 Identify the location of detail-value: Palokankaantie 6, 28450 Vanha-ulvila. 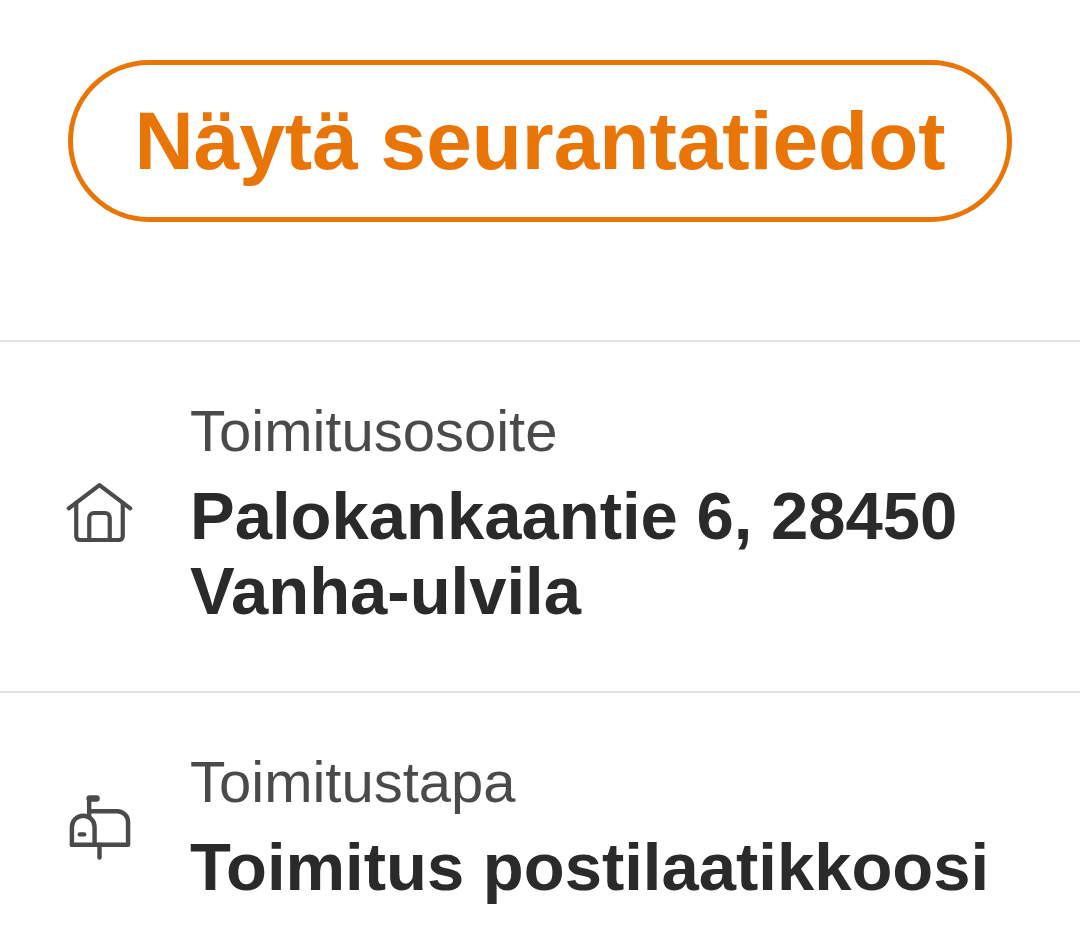
(574, 553).